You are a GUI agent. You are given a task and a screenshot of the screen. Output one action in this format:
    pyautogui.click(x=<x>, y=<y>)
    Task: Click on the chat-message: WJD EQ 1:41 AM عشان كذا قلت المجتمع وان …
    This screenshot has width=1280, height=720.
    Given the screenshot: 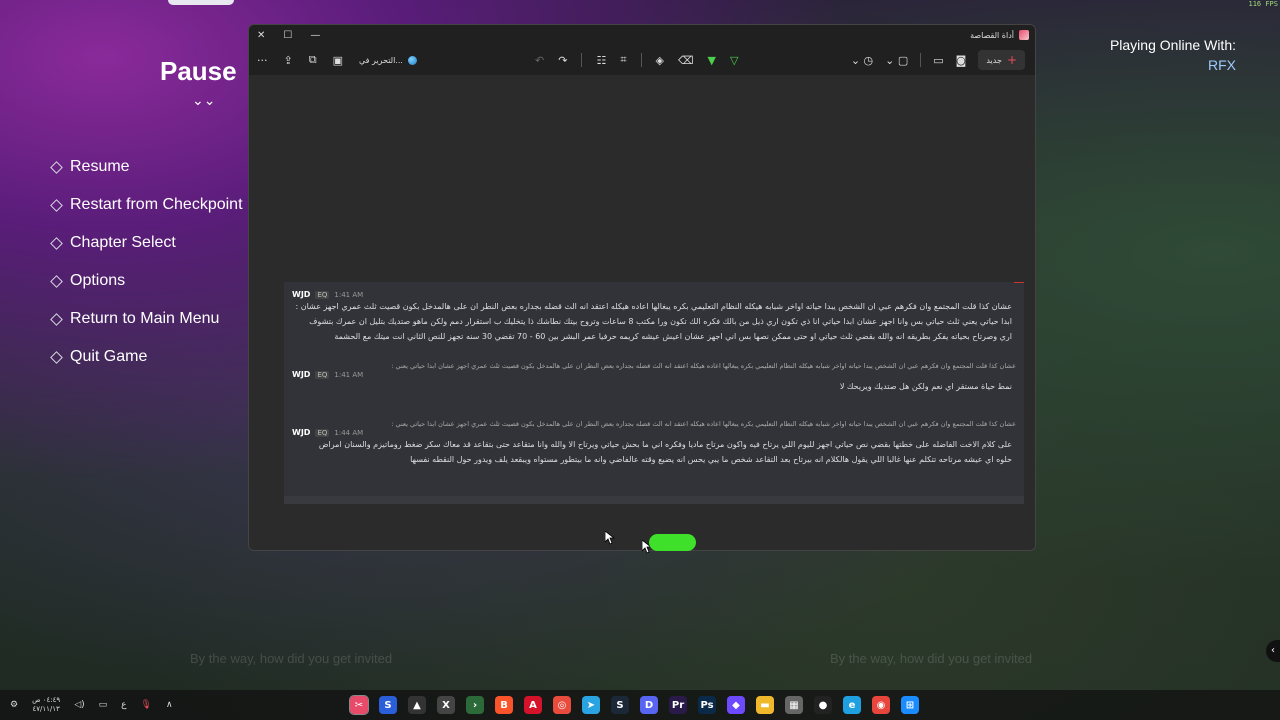 What is the action you would take?
    pyautogui.click(x=654, y=317)
    